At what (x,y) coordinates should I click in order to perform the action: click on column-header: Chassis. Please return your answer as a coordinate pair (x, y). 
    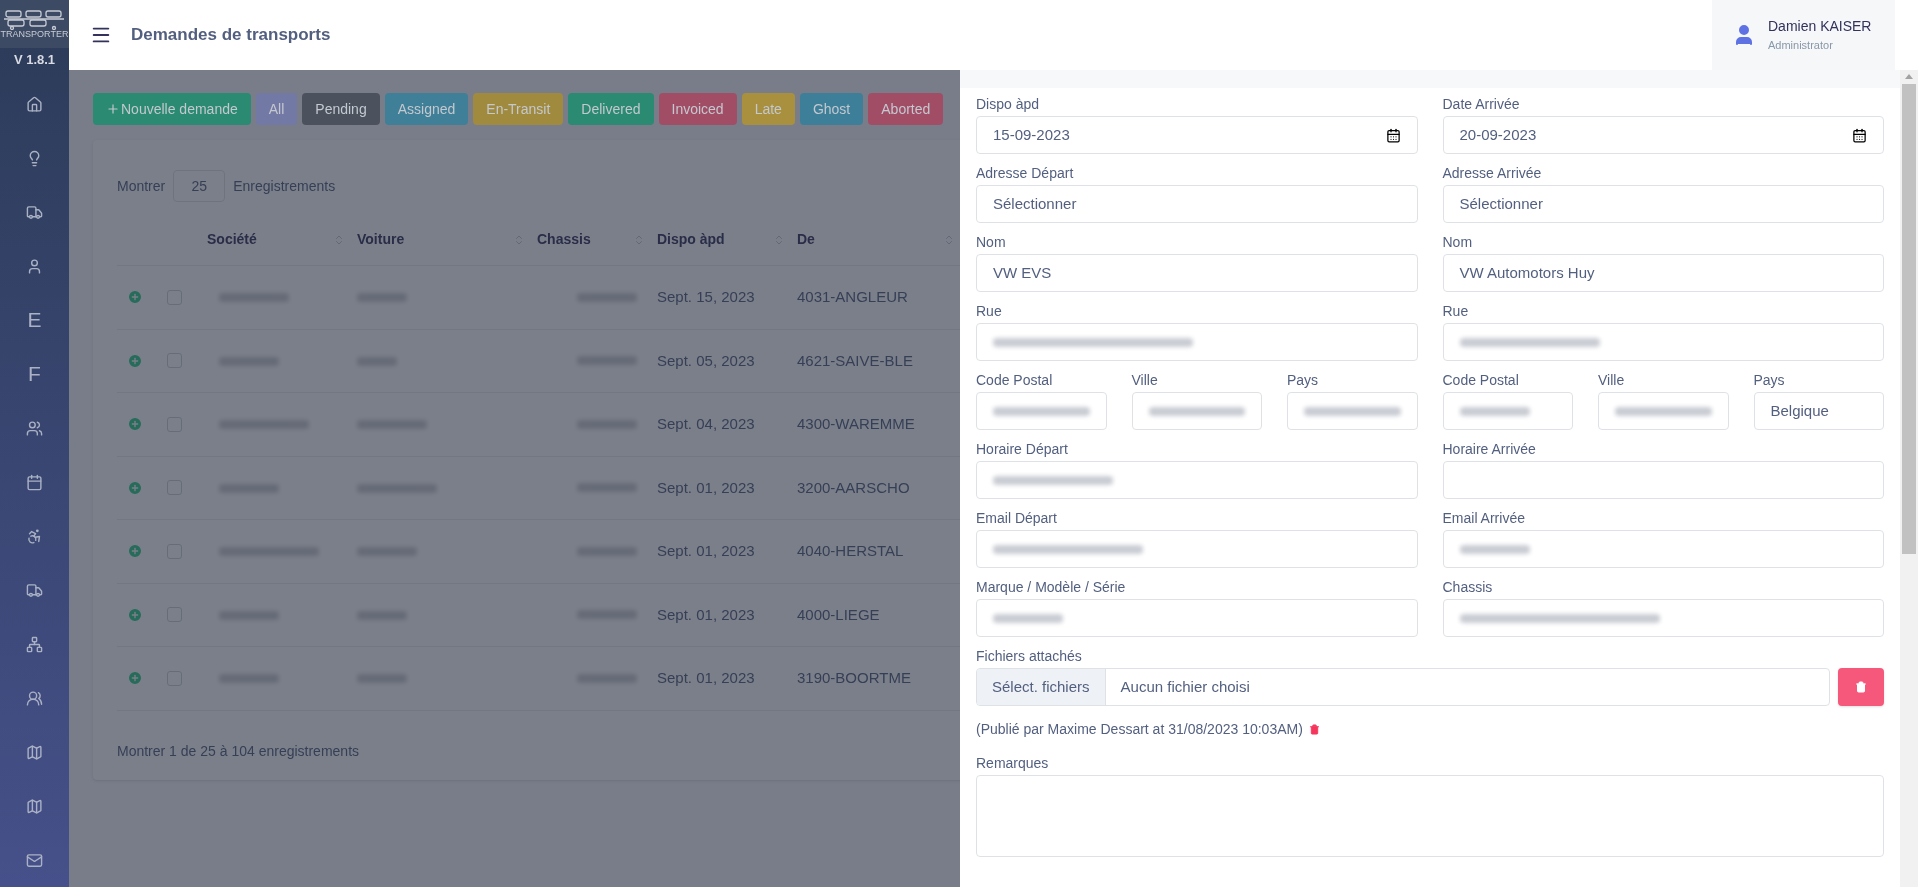
    Looking at the image, I should click on (564, 239).